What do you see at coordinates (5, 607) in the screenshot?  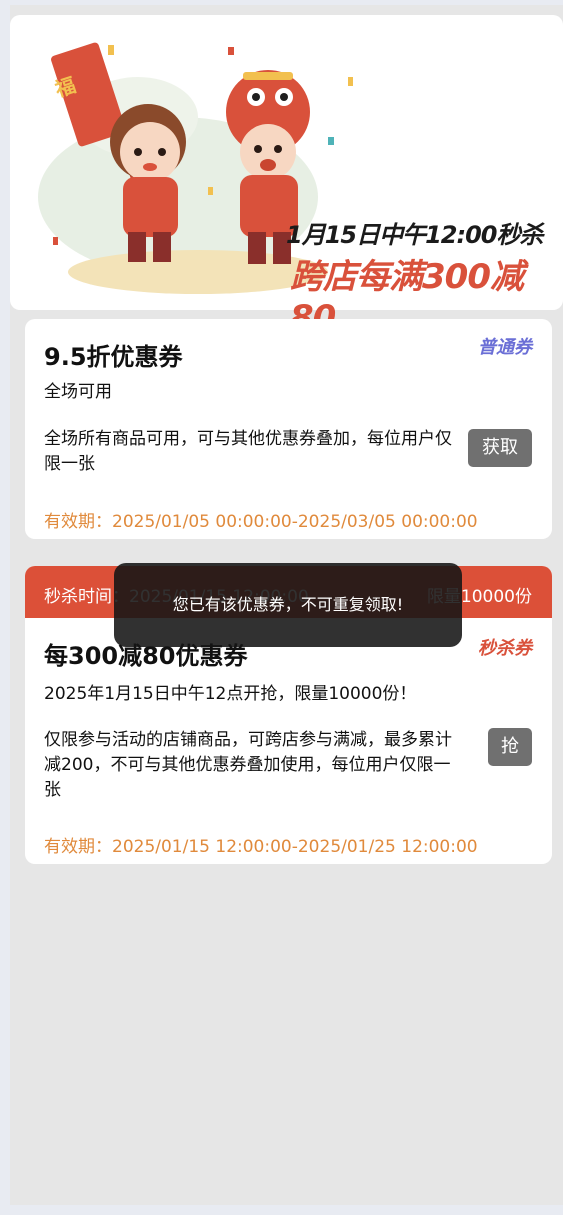 I see `page-left-gutter` at bounding box center [5, 607].